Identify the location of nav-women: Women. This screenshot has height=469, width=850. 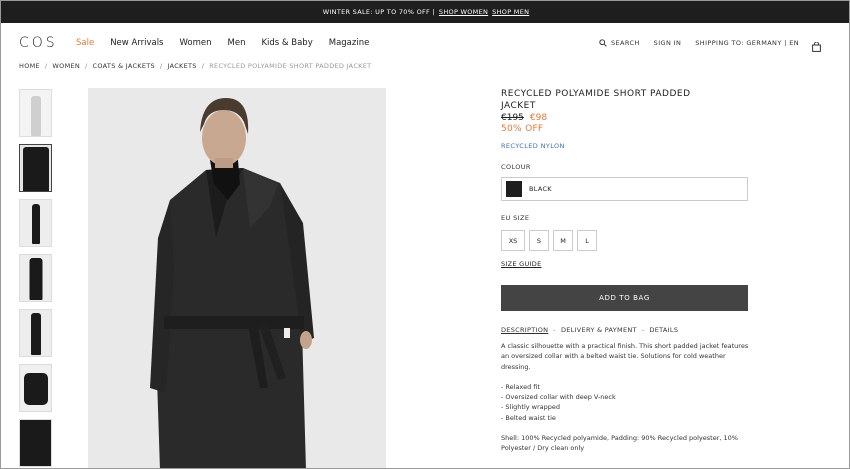
(196, 43).